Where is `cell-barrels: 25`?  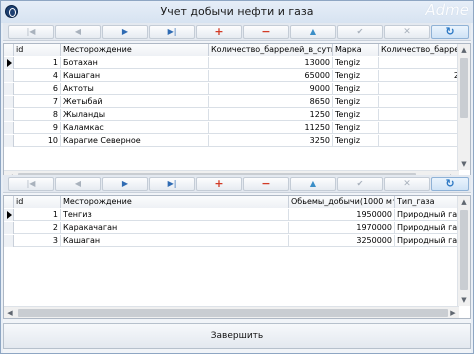 cell-barrels: 25 is located at coordinates (423, 76).